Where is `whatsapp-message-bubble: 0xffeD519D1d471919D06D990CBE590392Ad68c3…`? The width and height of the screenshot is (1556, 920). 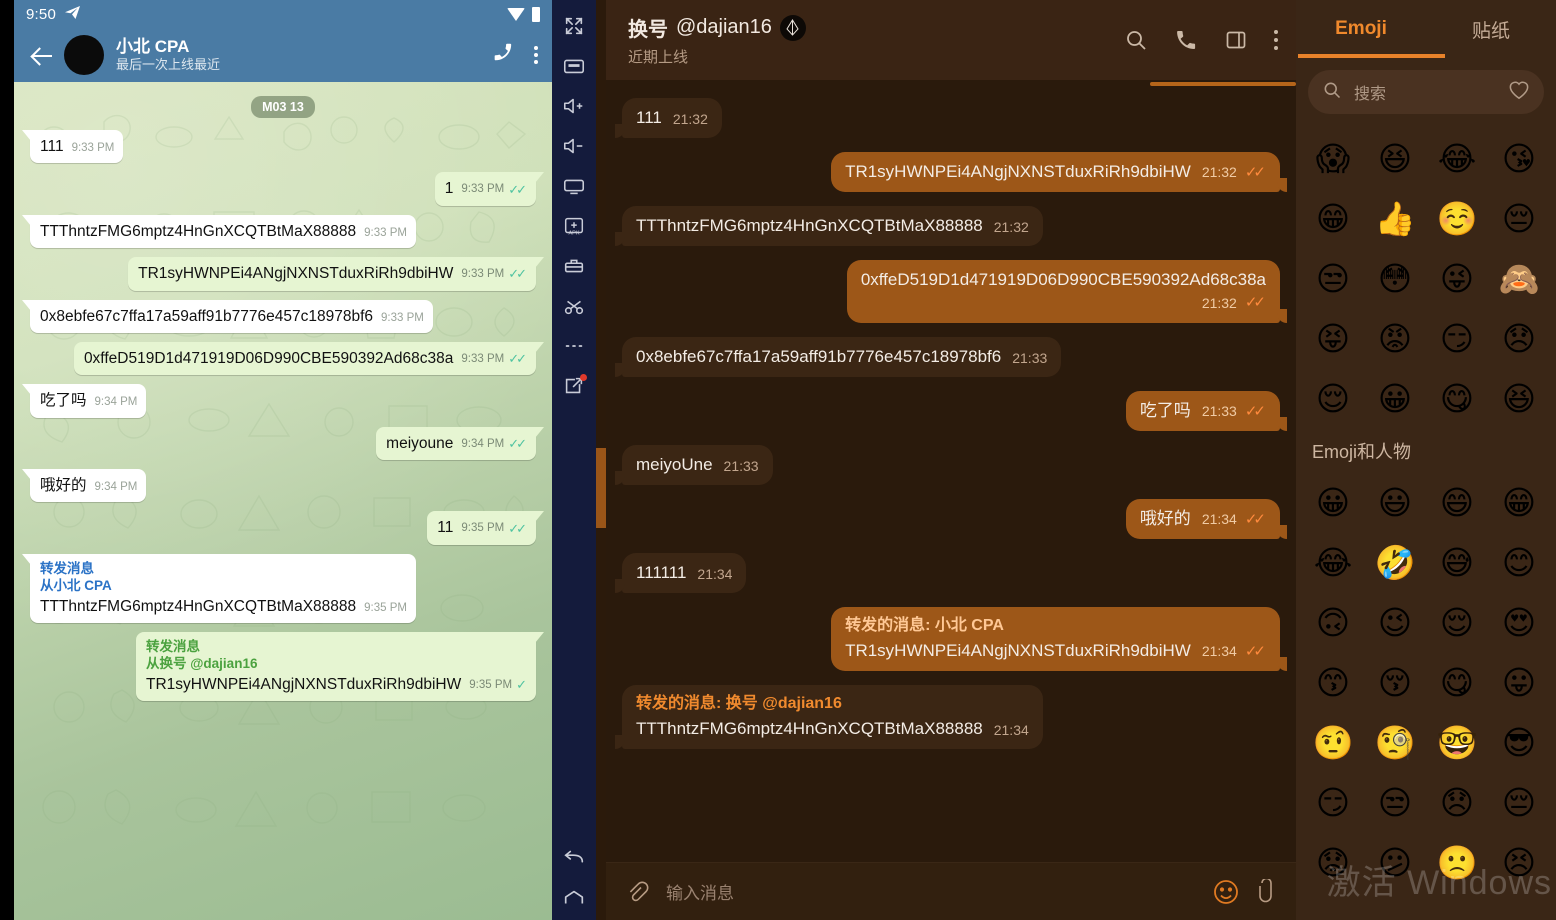 whatsapp-message-bubble: 0xffeD519D1d471919D06D990CBE590392Ad68c3… is located at coordinates (309, 358).